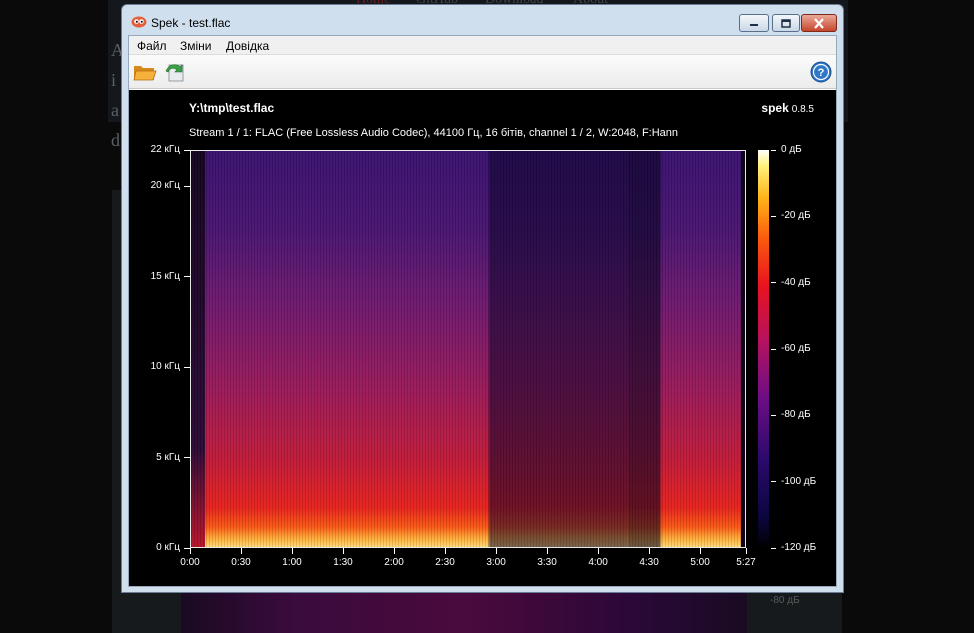  I want to click on minimize-button, so click(754, 23).